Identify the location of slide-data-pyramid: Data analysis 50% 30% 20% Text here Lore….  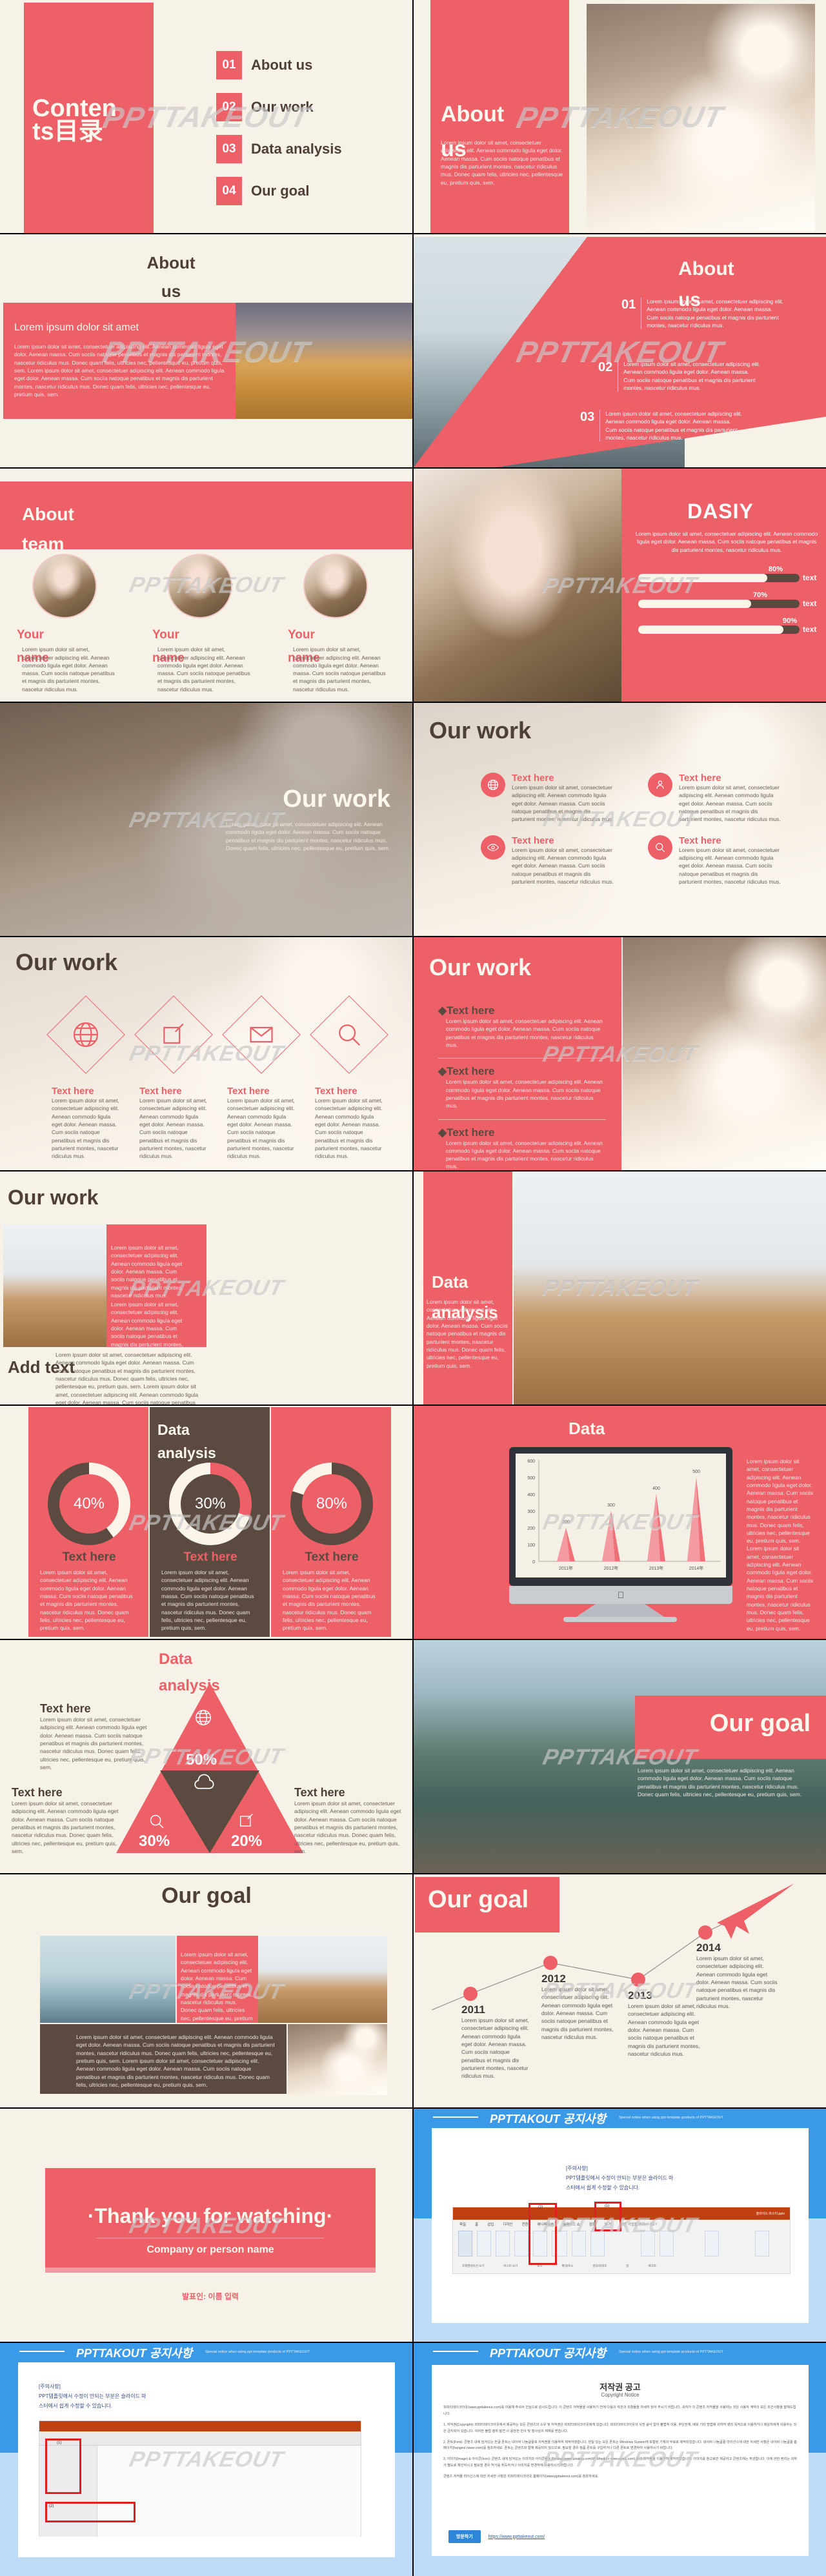
(206, 1756).